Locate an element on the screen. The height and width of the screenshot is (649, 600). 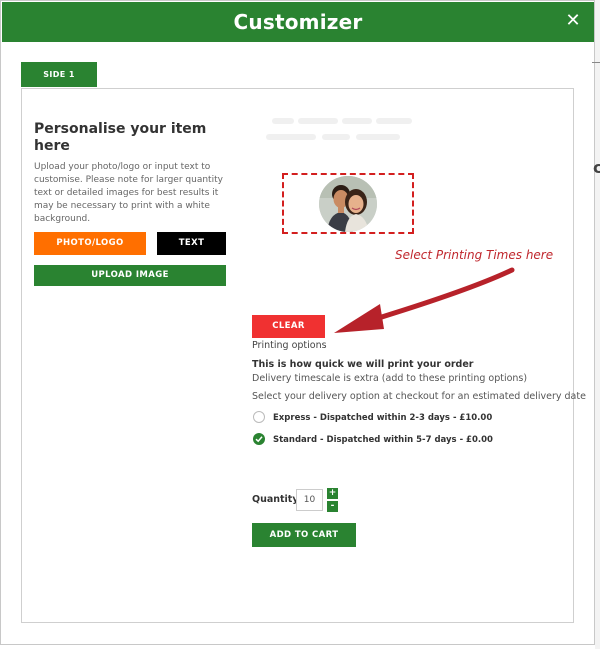
faded-product-preview is located at coordinates (342, 135).